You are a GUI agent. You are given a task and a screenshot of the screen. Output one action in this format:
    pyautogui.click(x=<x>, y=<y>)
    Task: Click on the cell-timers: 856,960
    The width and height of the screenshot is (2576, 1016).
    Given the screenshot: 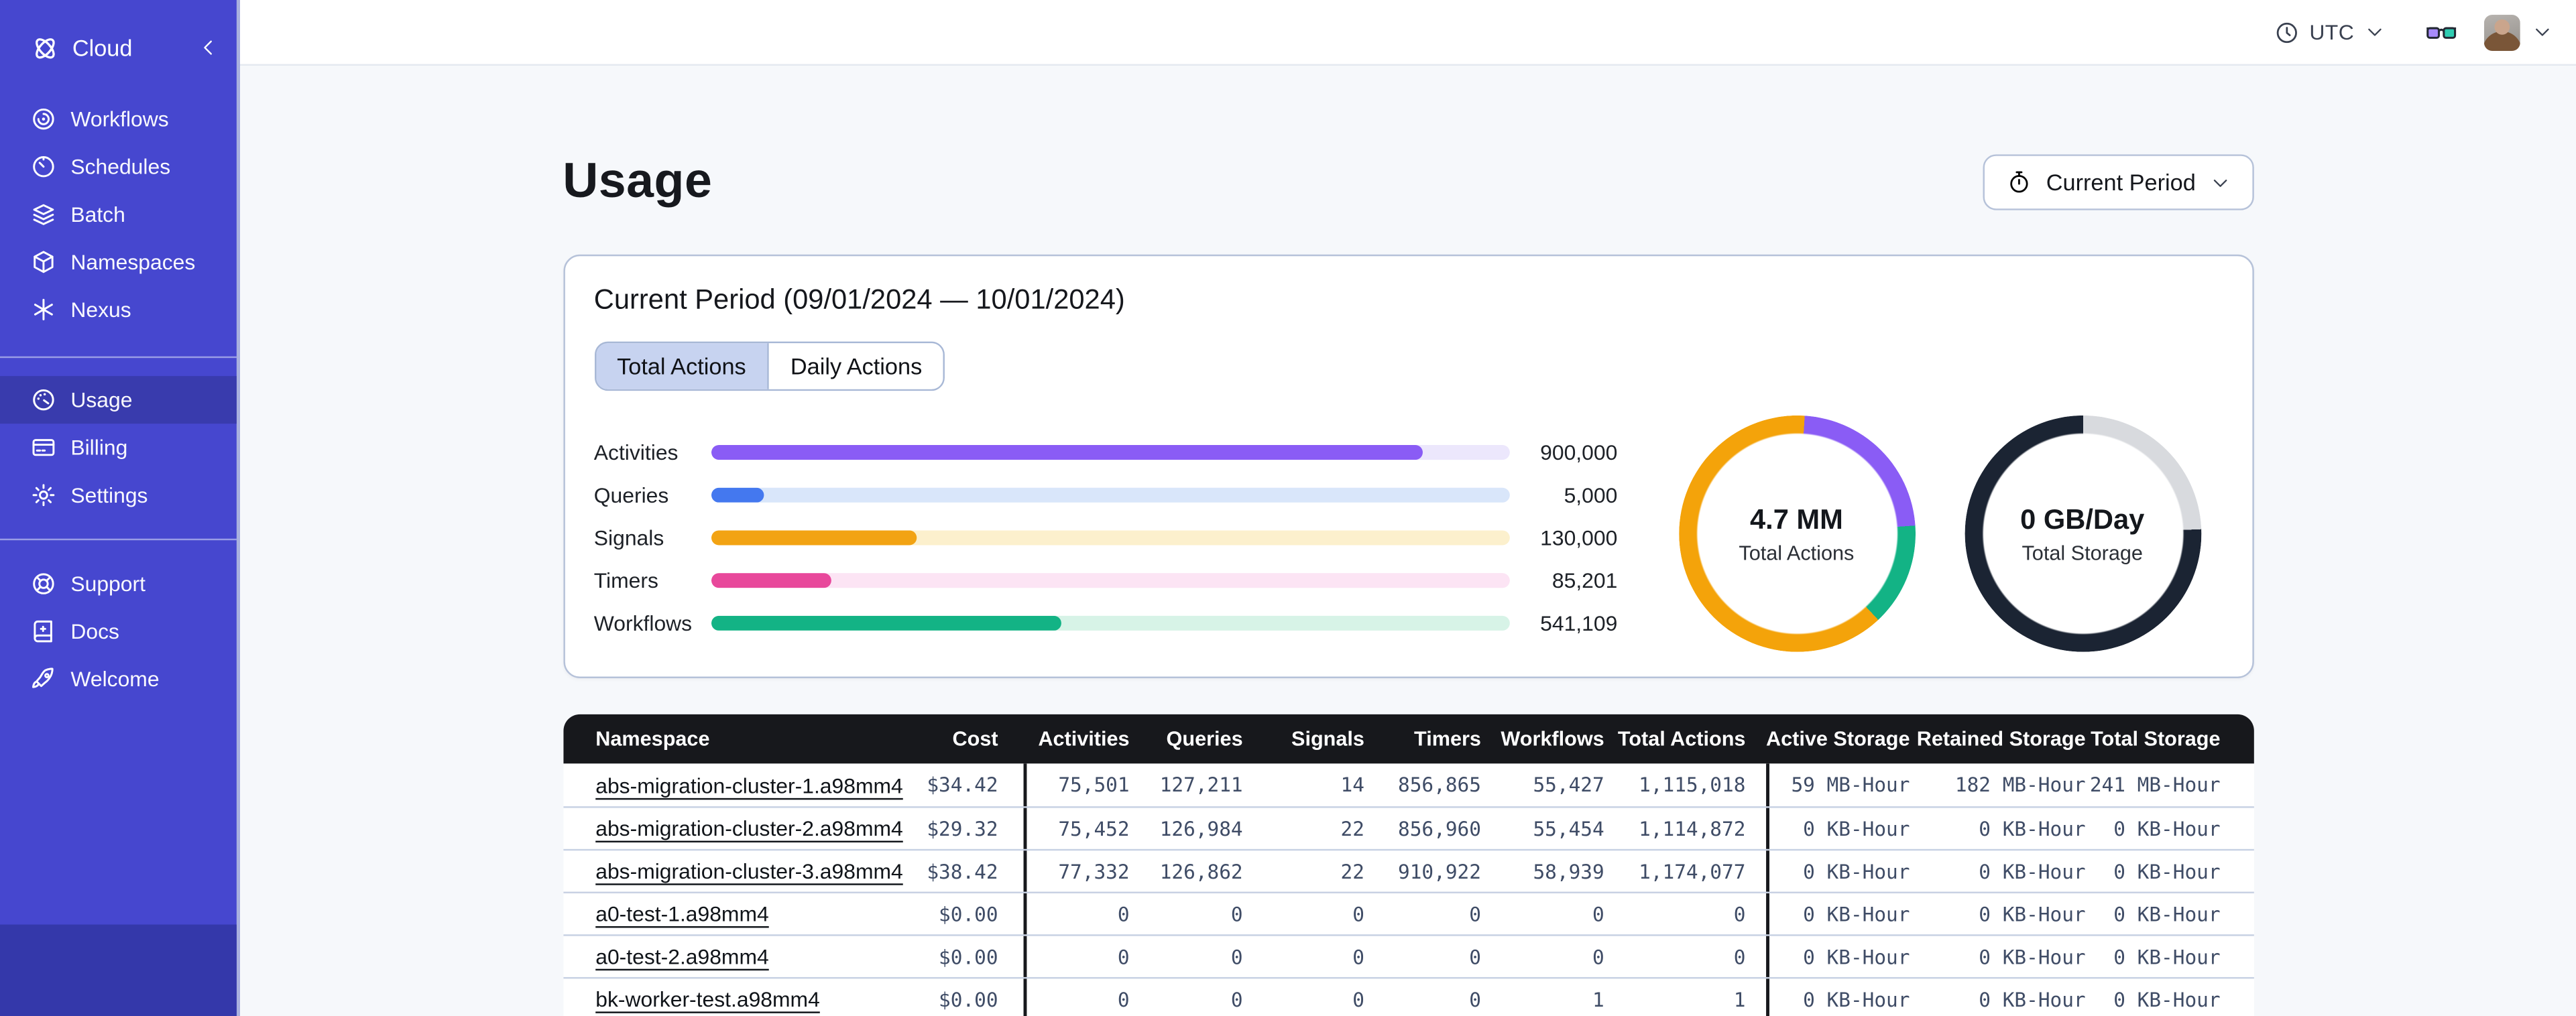 What is the action you would take?
    pyautogui.click(x=1439, y=828)
    